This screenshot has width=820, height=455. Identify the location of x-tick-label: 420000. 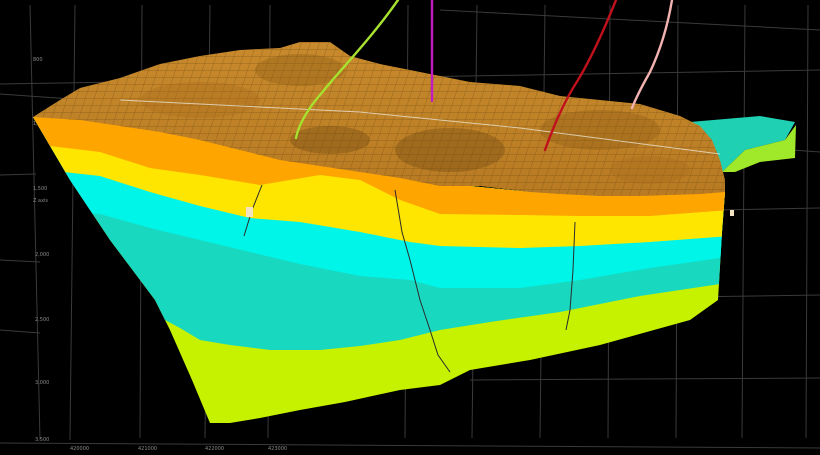
(79, 449).